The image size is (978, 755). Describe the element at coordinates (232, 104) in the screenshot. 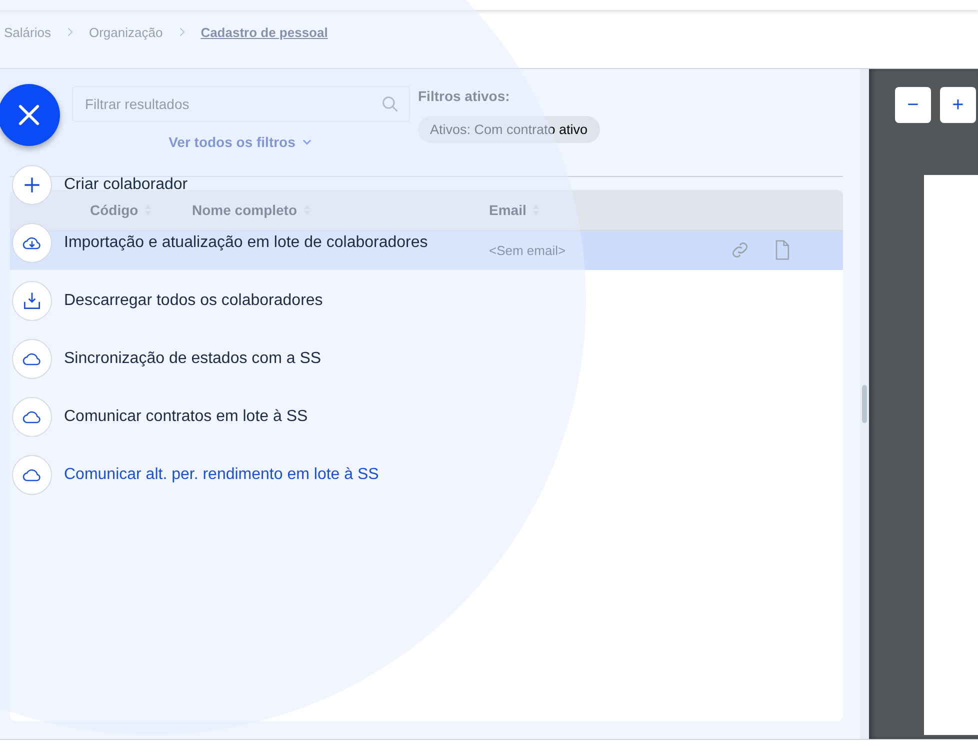

I see `search-input: Filtrar resultados` at that location.